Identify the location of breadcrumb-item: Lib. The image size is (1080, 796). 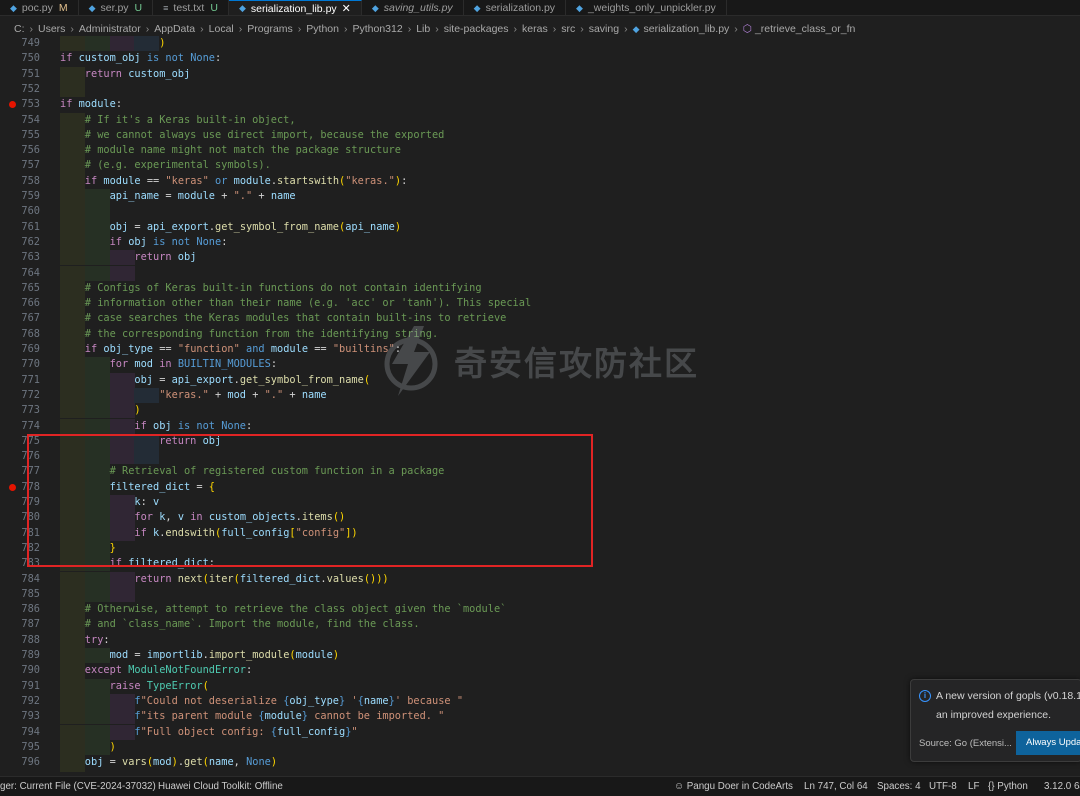
(423, 29).